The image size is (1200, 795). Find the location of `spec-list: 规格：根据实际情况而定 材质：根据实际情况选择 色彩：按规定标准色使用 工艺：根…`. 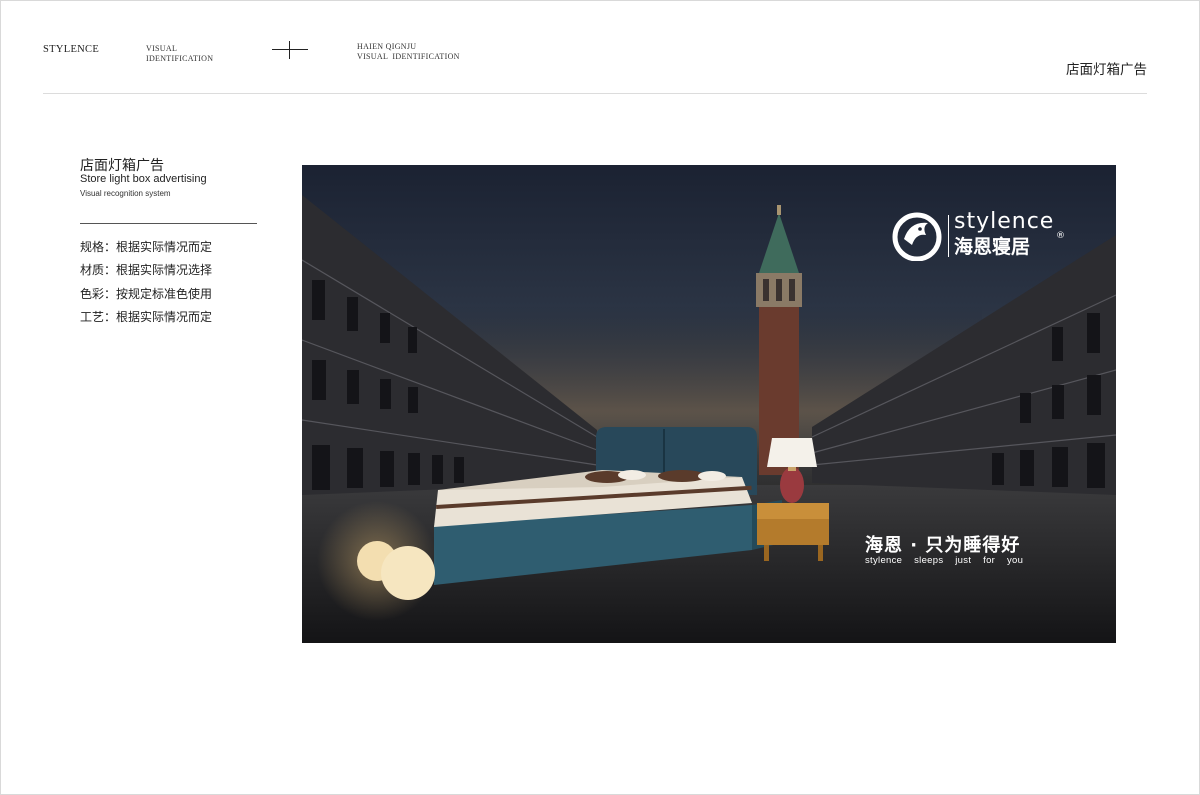

spec-list: 规格：根据实际情况而定 材质：根据实际情况选择 色彩：按规定标准色使用 工艺：根… is located at coordinates (146, 282).